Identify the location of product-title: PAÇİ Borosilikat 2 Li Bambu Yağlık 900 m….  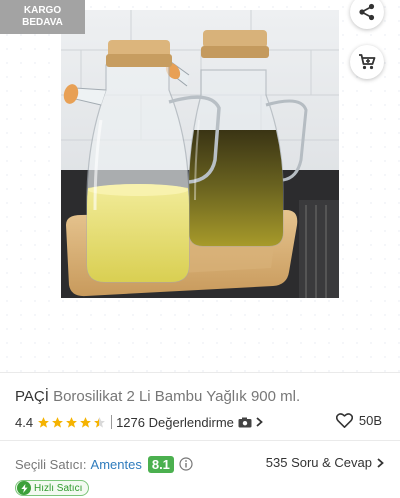
(200, 396).